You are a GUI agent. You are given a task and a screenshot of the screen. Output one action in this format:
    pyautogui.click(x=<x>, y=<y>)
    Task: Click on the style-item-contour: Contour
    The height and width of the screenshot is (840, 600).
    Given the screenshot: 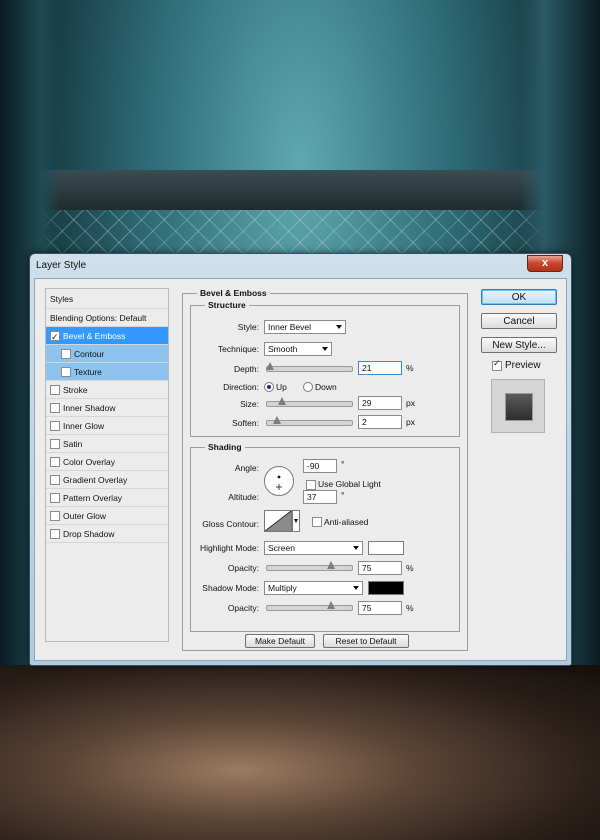 What is the action you would take?
    pyautogui.click(x=107, y=354)
    